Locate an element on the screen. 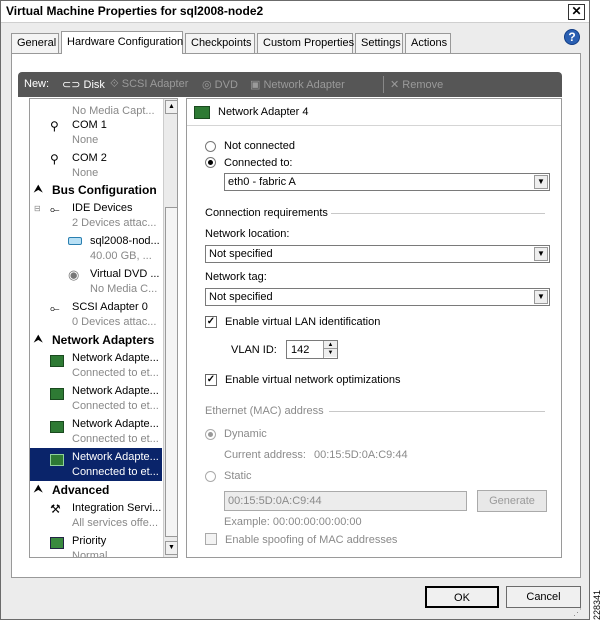 The image size is (603, 620). resize-grip-icon: ⋰ is located at coordinates (580, 612).